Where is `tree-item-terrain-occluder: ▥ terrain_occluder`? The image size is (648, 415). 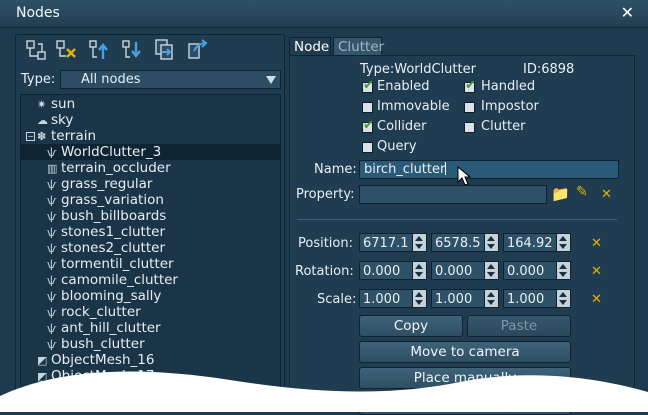 tree-item-terrain-occluder: ▥ terrain_occluder is located at coordinates (109, 168).